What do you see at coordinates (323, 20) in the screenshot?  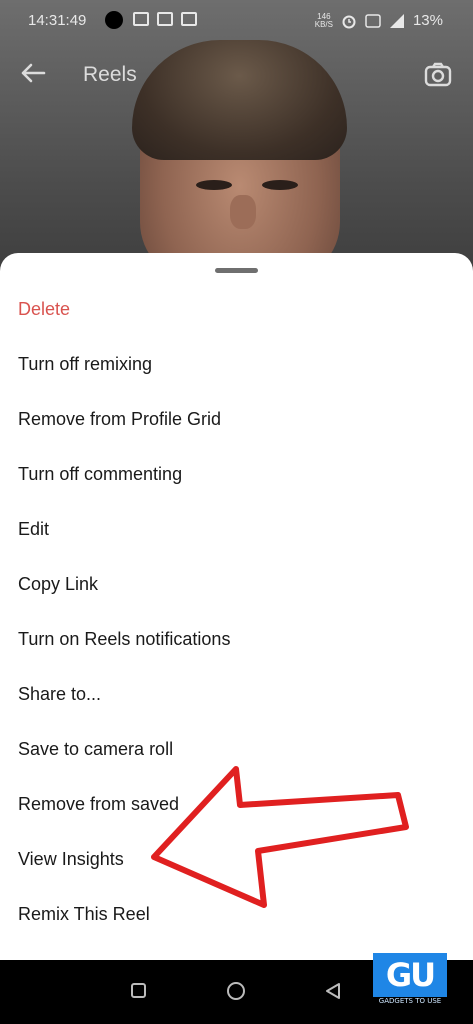 I see `net-speed: 146 KB/S` at bounding box center [323, 20].